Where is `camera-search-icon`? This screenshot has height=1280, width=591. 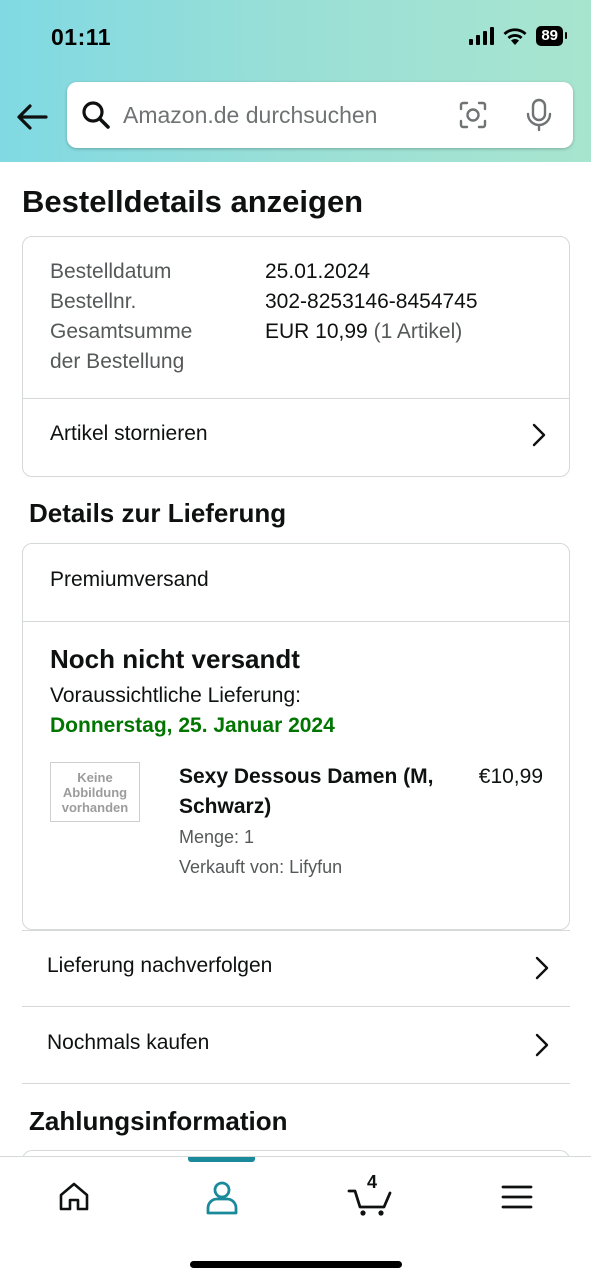 camera-search-icon is located at coordinates (473, 115).